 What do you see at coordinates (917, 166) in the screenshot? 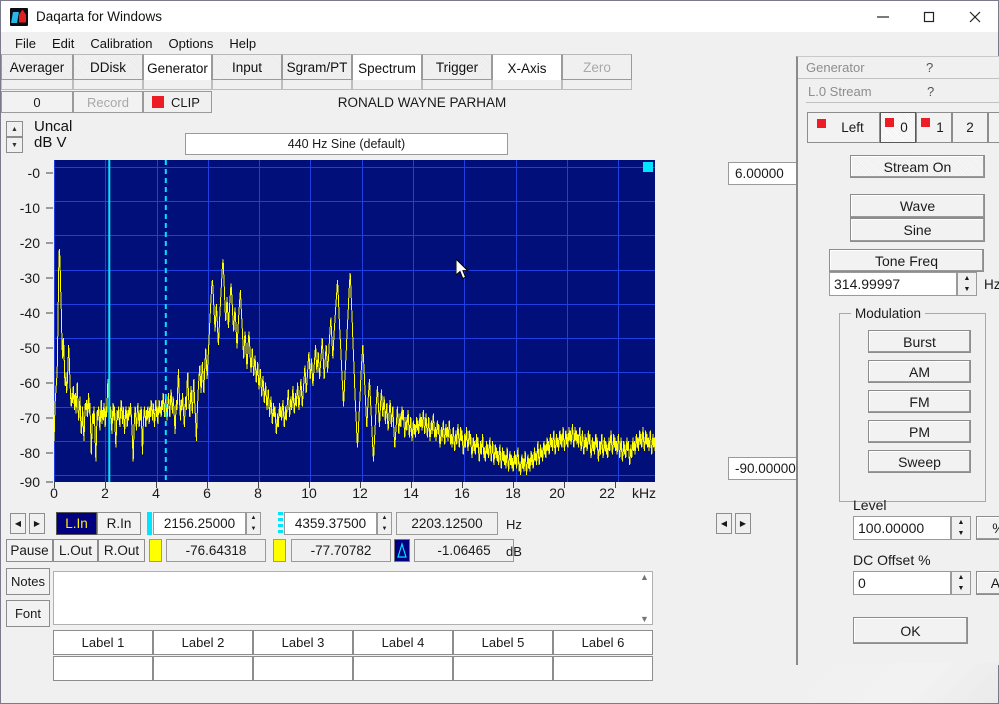
I see `stream-on-button: Stream On` at bounding box center [917, 166].